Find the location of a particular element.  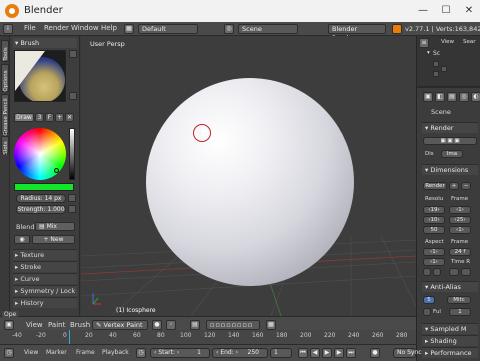

maximize-button: ☐ is located at coordinates (446, 11).